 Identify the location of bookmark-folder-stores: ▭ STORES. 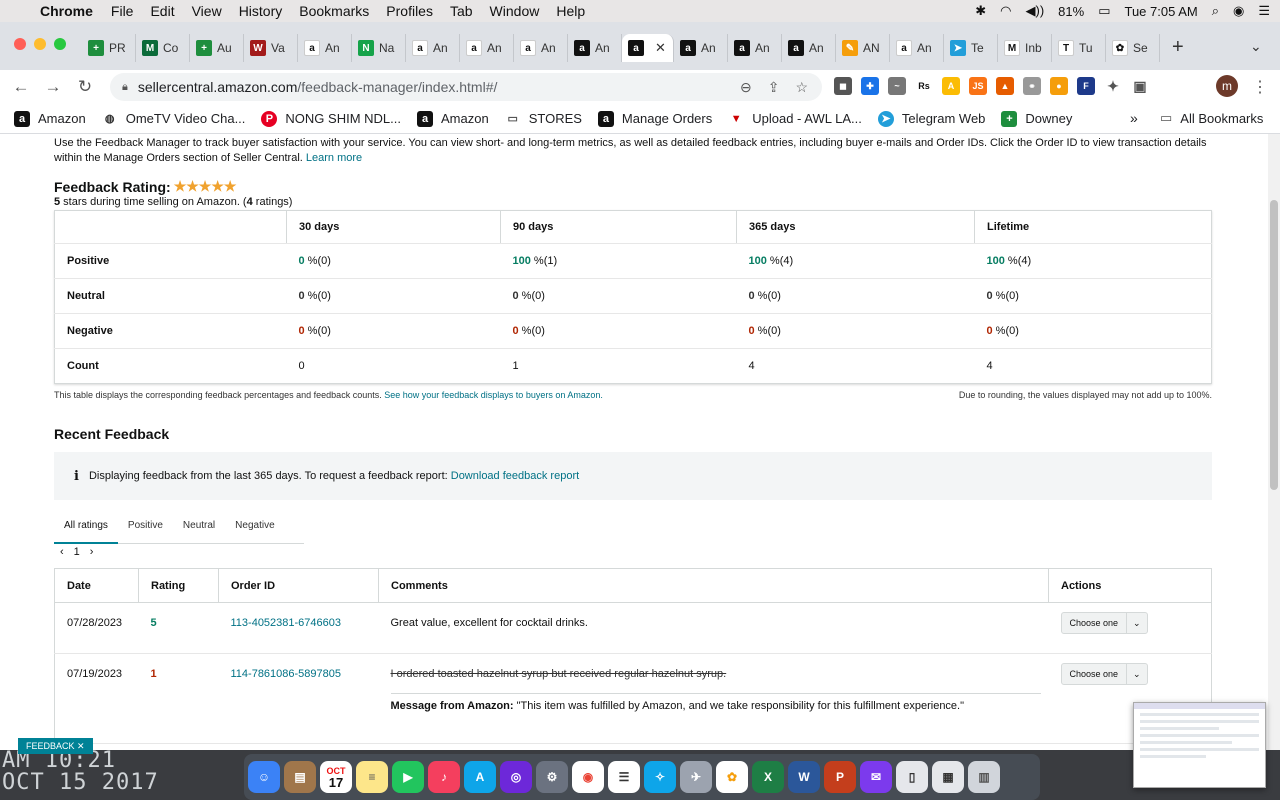
(543, 119).